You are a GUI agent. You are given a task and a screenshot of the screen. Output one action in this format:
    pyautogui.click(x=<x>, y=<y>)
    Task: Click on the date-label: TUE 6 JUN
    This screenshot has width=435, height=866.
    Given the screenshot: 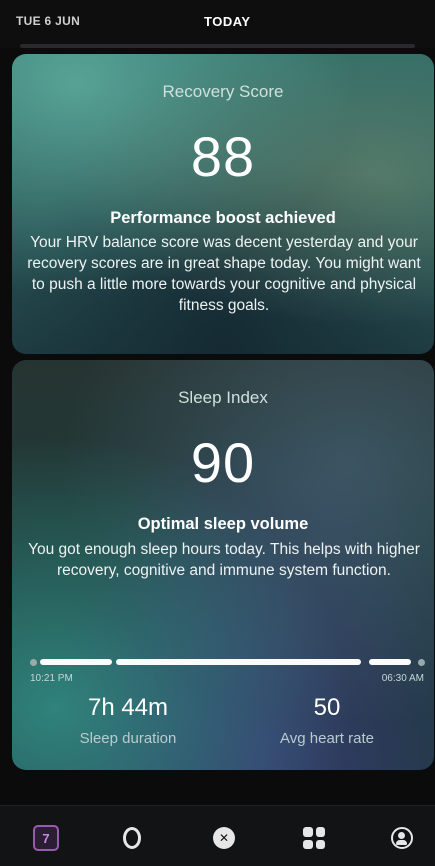 What is the action you would take?
    pyautogui.click(x=48, y=21)
    